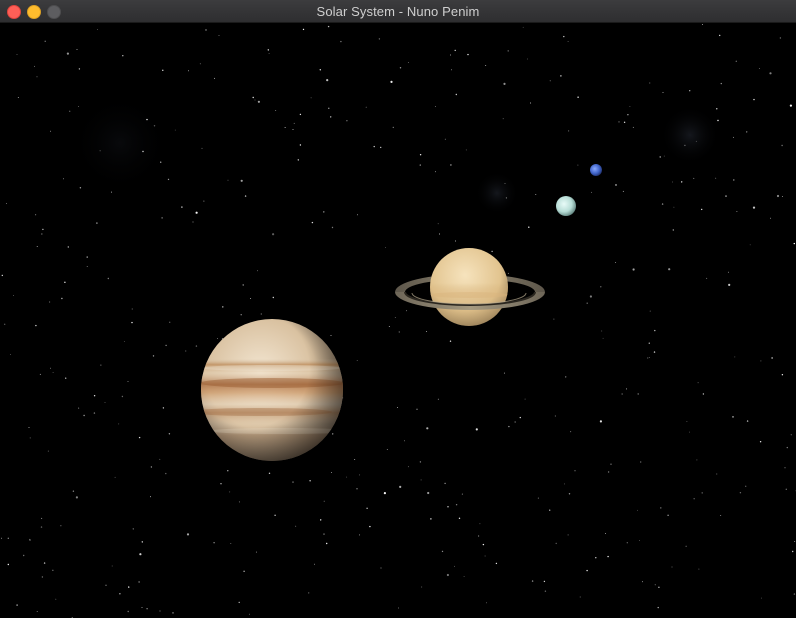 This screenshot has height=618, width=796. I want to click on neptune-planet, so click(596, 170).